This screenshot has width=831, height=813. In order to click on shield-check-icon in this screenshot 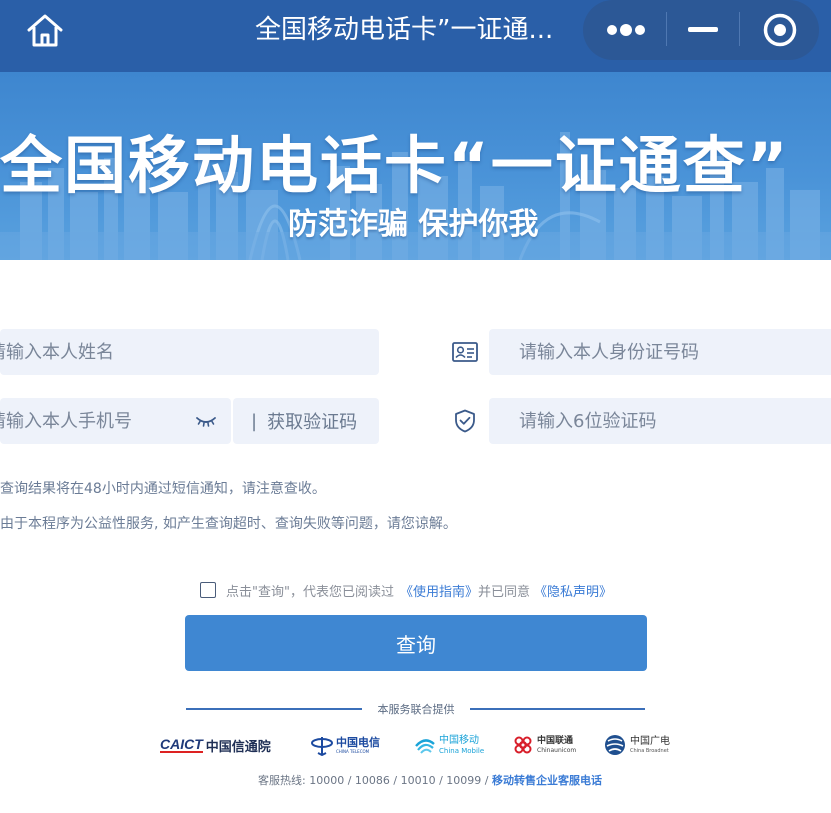, I will do `click(465, 421)`.